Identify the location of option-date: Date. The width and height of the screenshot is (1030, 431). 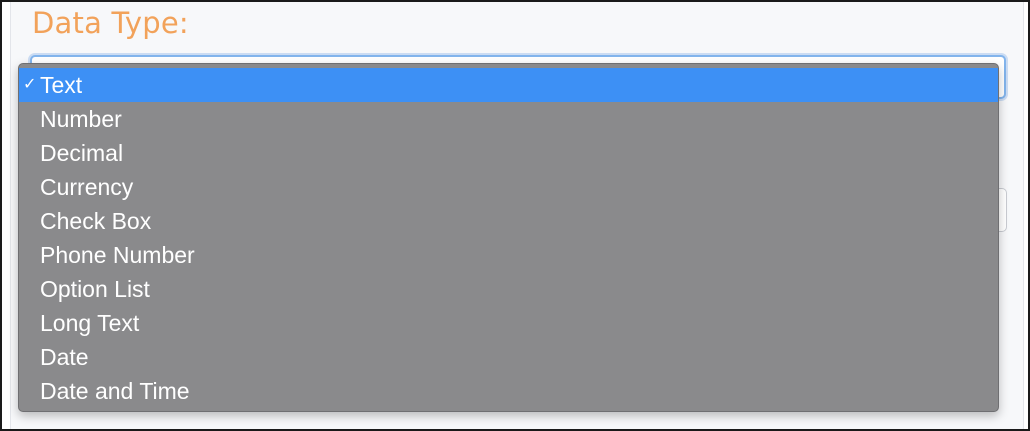
(508, 357).